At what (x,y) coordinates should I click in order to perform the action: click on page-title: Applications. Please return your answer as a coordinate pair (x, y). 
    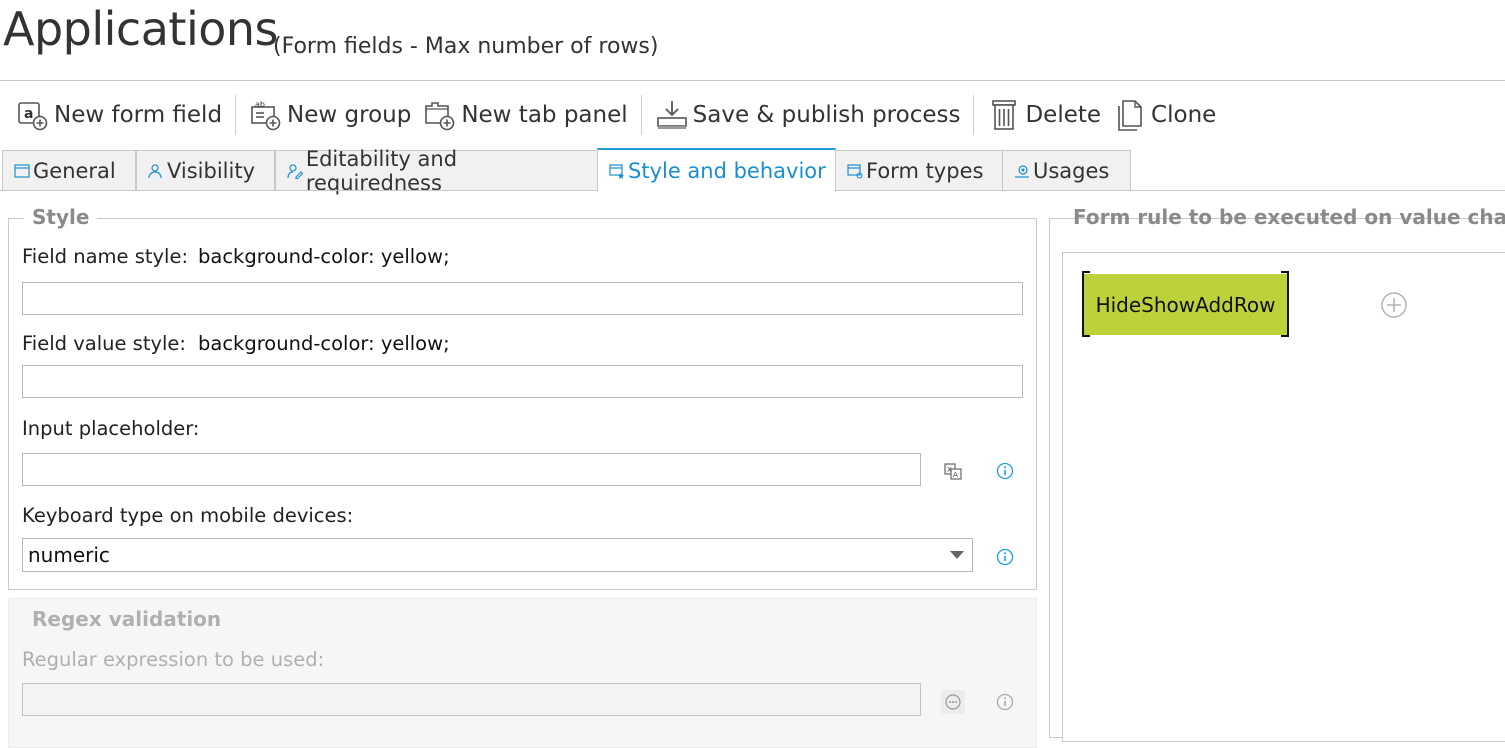
    Looking at the image, I should click on (141, 29).